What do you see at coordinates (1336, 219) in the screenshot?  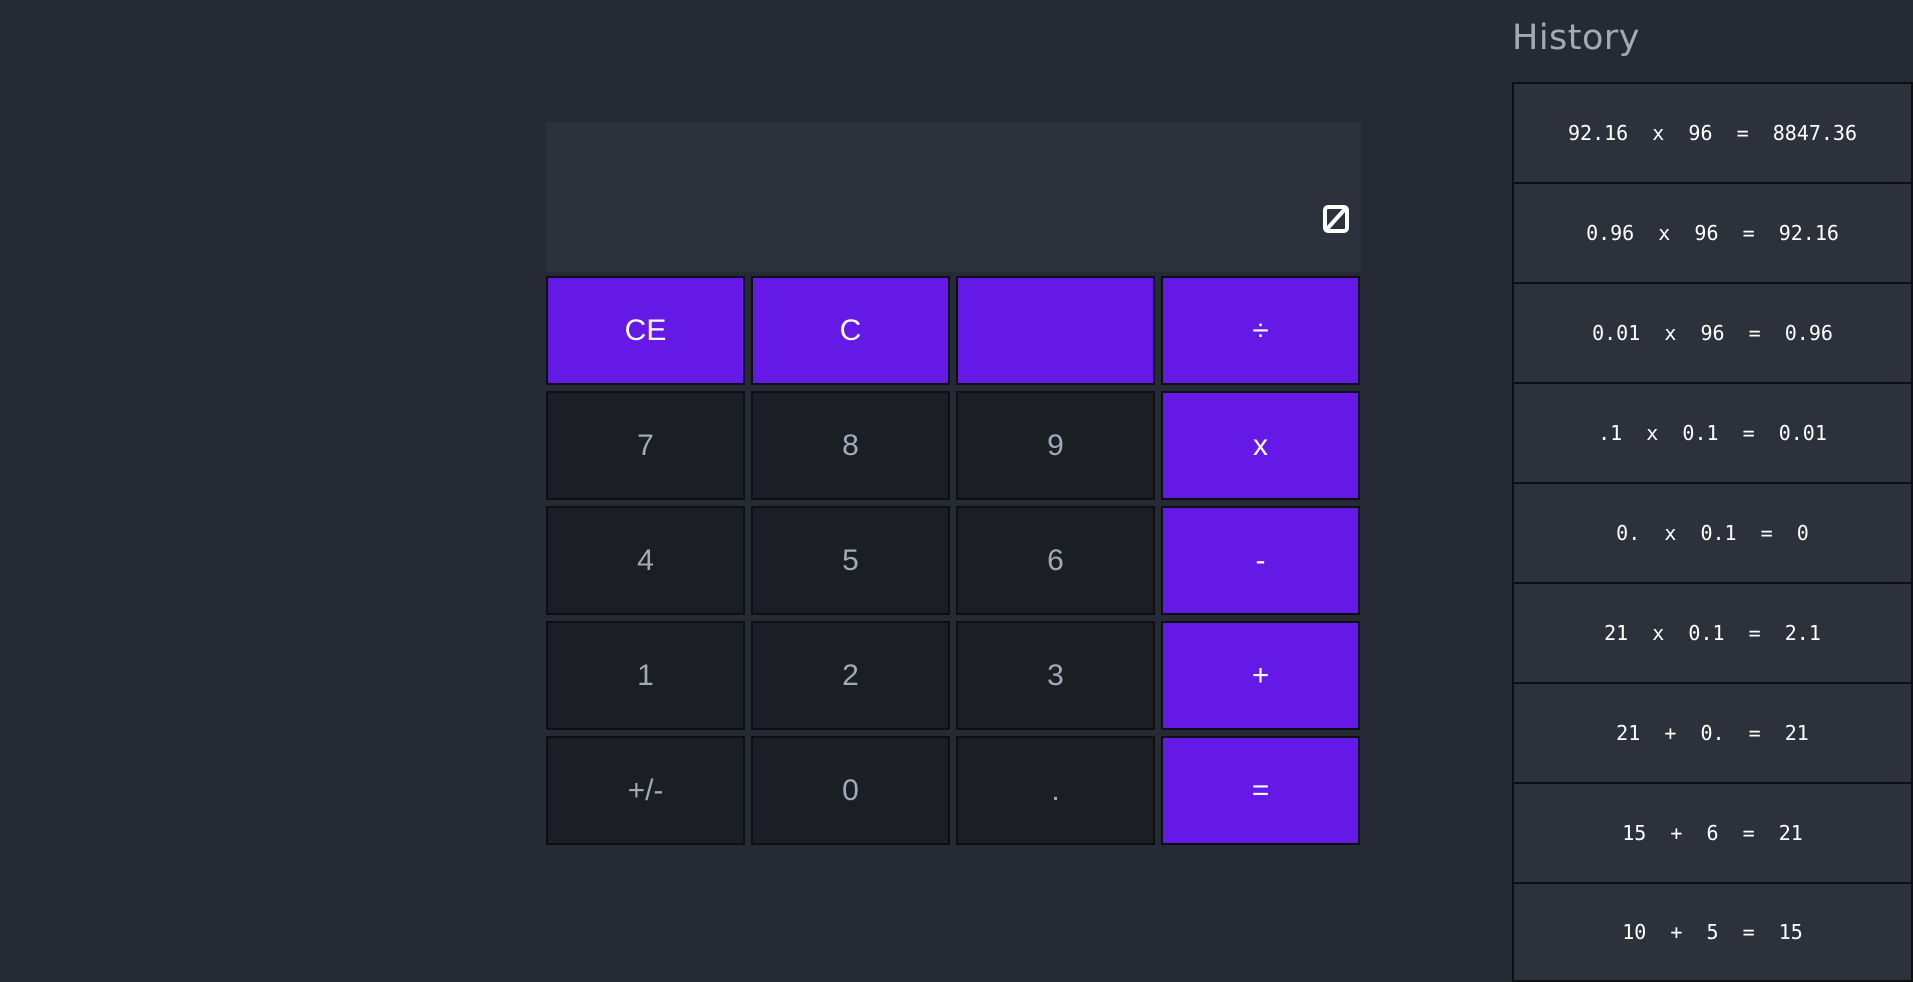 I see `slashed-zero-icon` at bounding box center [1336, 219].